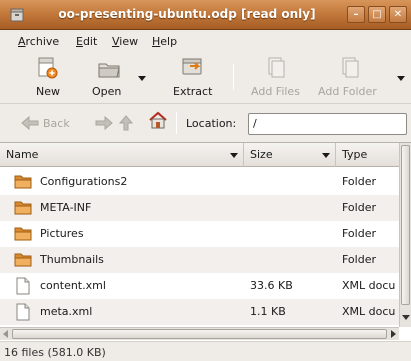  What do you see at coordinates (176, 123) in the screenshot?
I see `location-separator` at bounding box center [176, 123].